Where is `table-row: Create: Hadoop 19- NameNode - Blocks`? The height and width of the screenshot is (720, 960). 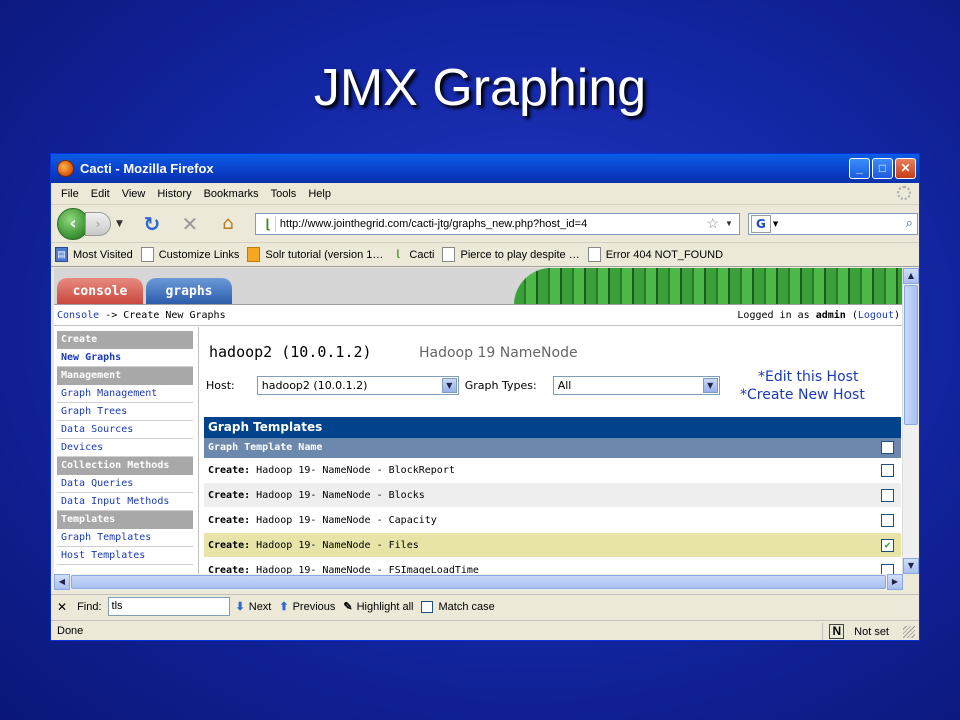
table-row: Create: Hadoop 19- NameNode - Blocks is located at coordinates (552, 495).